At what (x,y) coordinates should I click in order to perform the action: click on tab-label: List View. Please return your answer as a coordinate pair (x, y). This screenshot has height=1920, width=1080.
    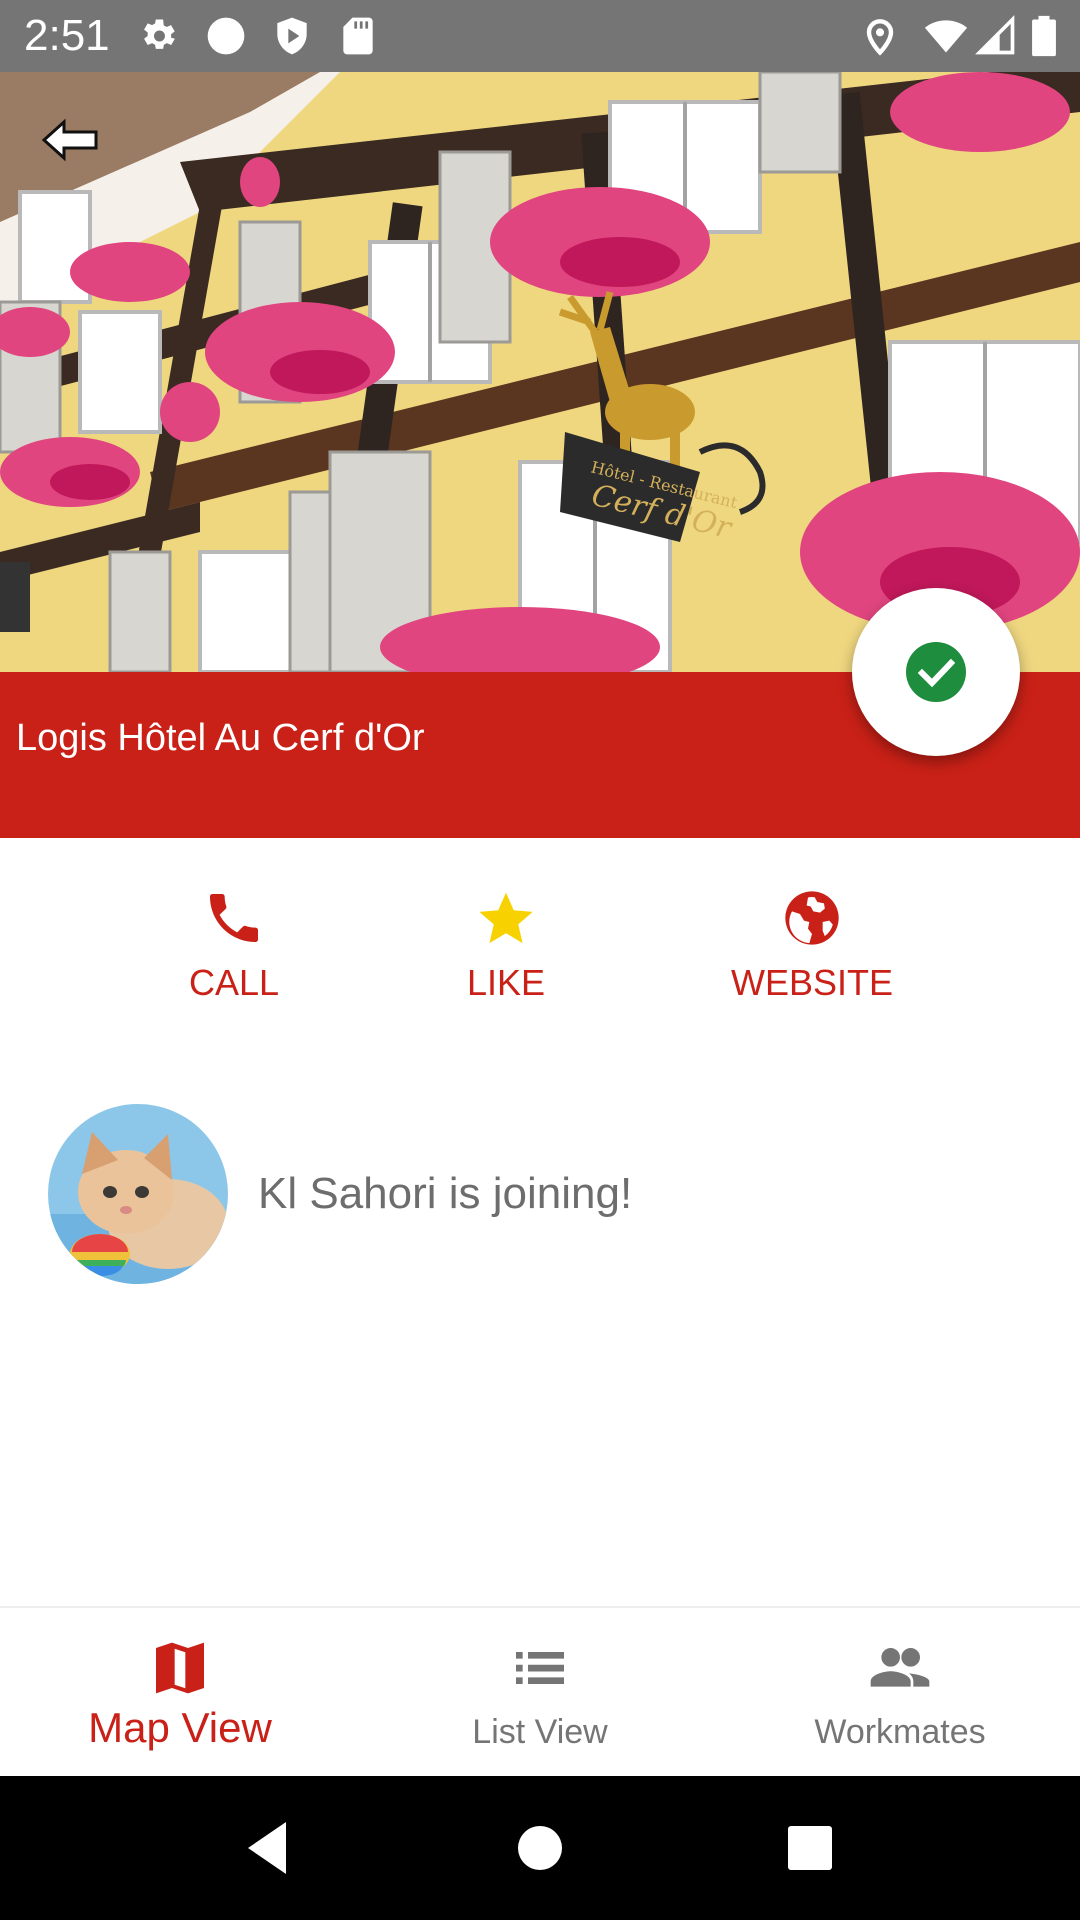
    Looking at the image, I should click on (540, 1732).